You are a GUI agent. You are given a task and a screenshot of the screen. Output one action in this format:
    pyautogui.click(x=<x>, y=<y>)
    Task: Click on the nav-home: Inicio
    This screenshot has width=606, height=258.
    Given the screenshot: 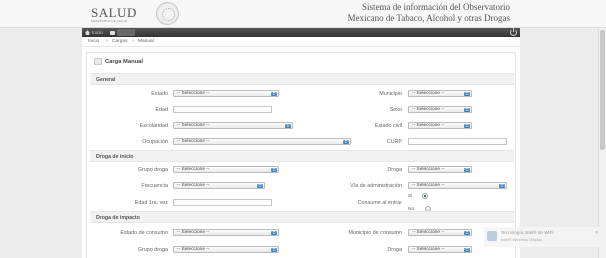 What is the action you would take?
    pyautogui.click(x=94, y=32)
    